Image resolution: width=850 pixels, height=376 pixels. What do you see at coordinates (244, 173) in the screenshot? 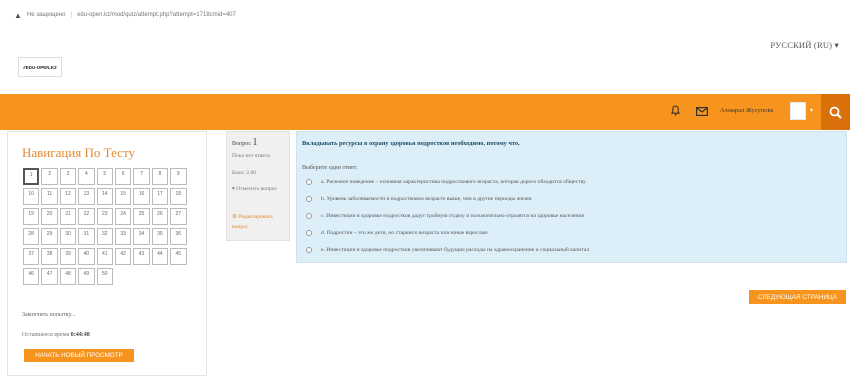
I see `question-grade: Балл: 2,00` at bounding box center [244, 173].